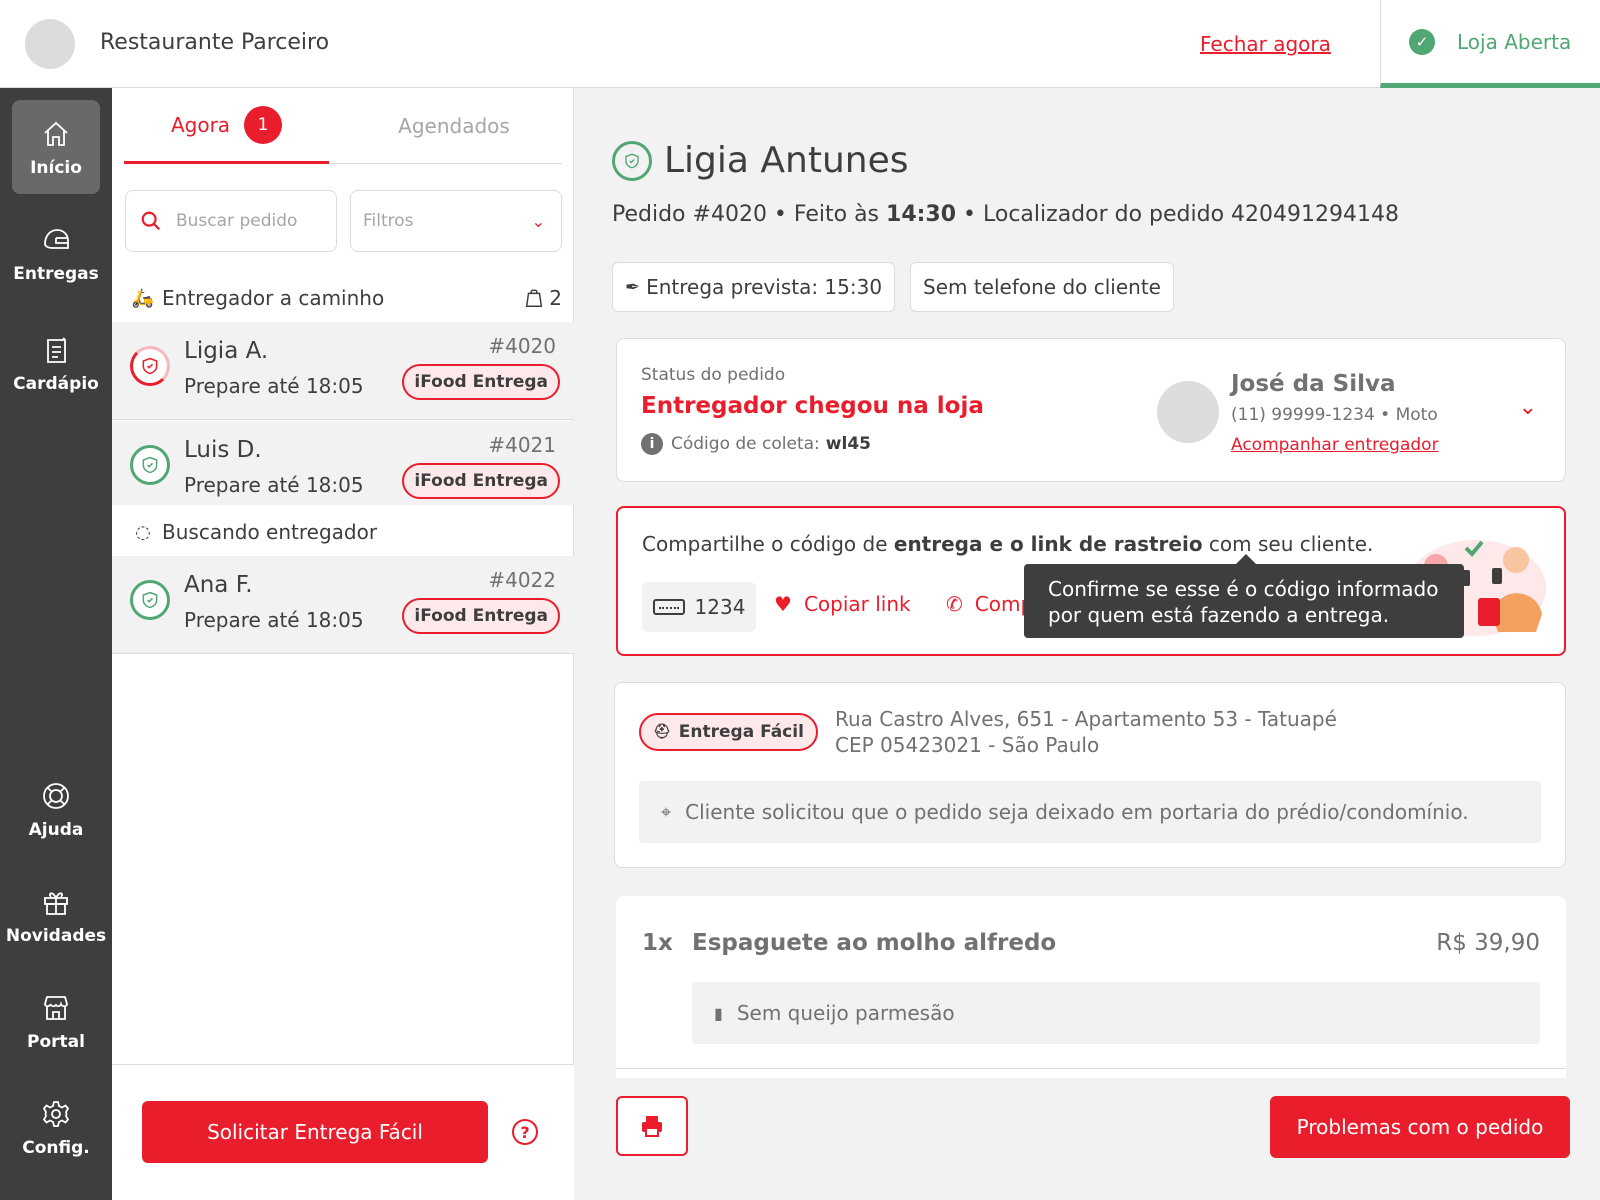 Image resolution: width=1600 pixels, height=1200 pixels. Describe the element at coordinates (1188, 412) in the screenshot. I see `driver-avatar` at that location.